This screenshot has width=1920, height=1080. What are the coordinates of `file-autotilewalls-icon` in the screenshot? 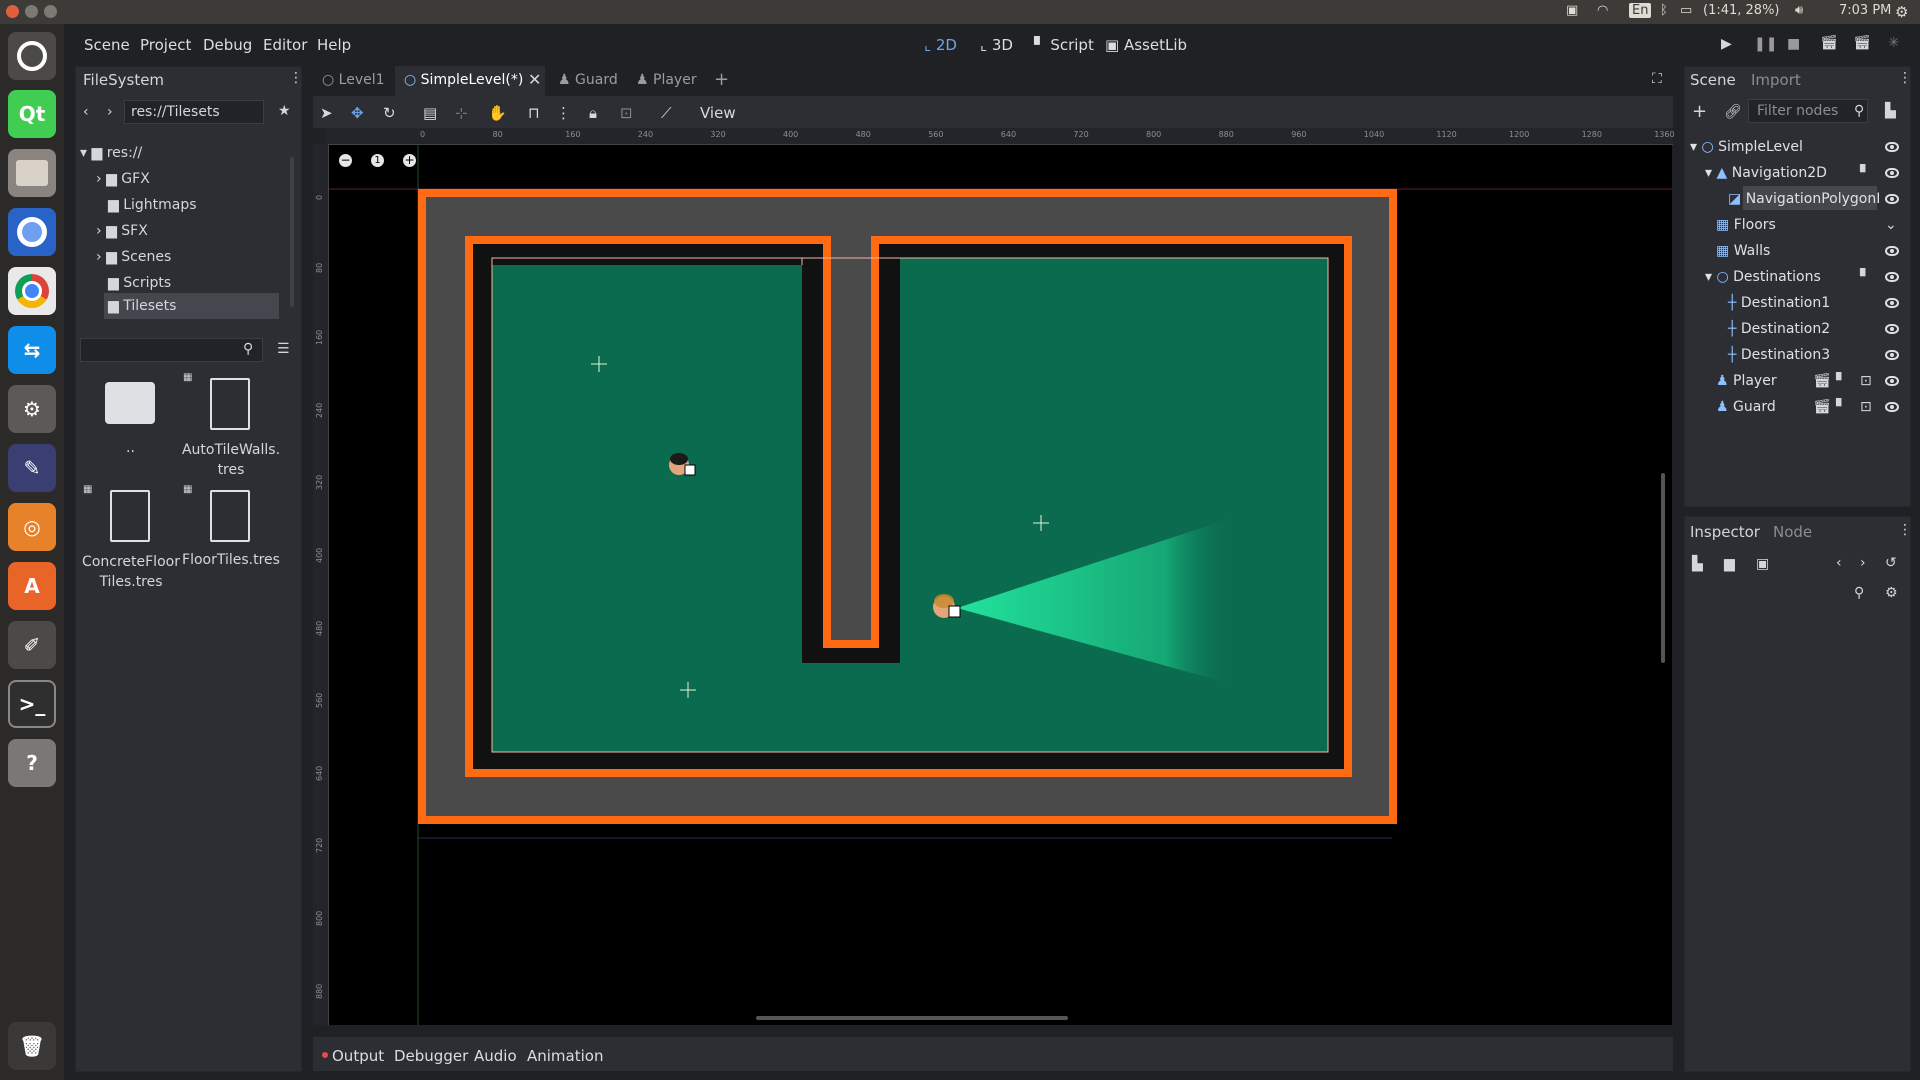 It's located at (230, 404).